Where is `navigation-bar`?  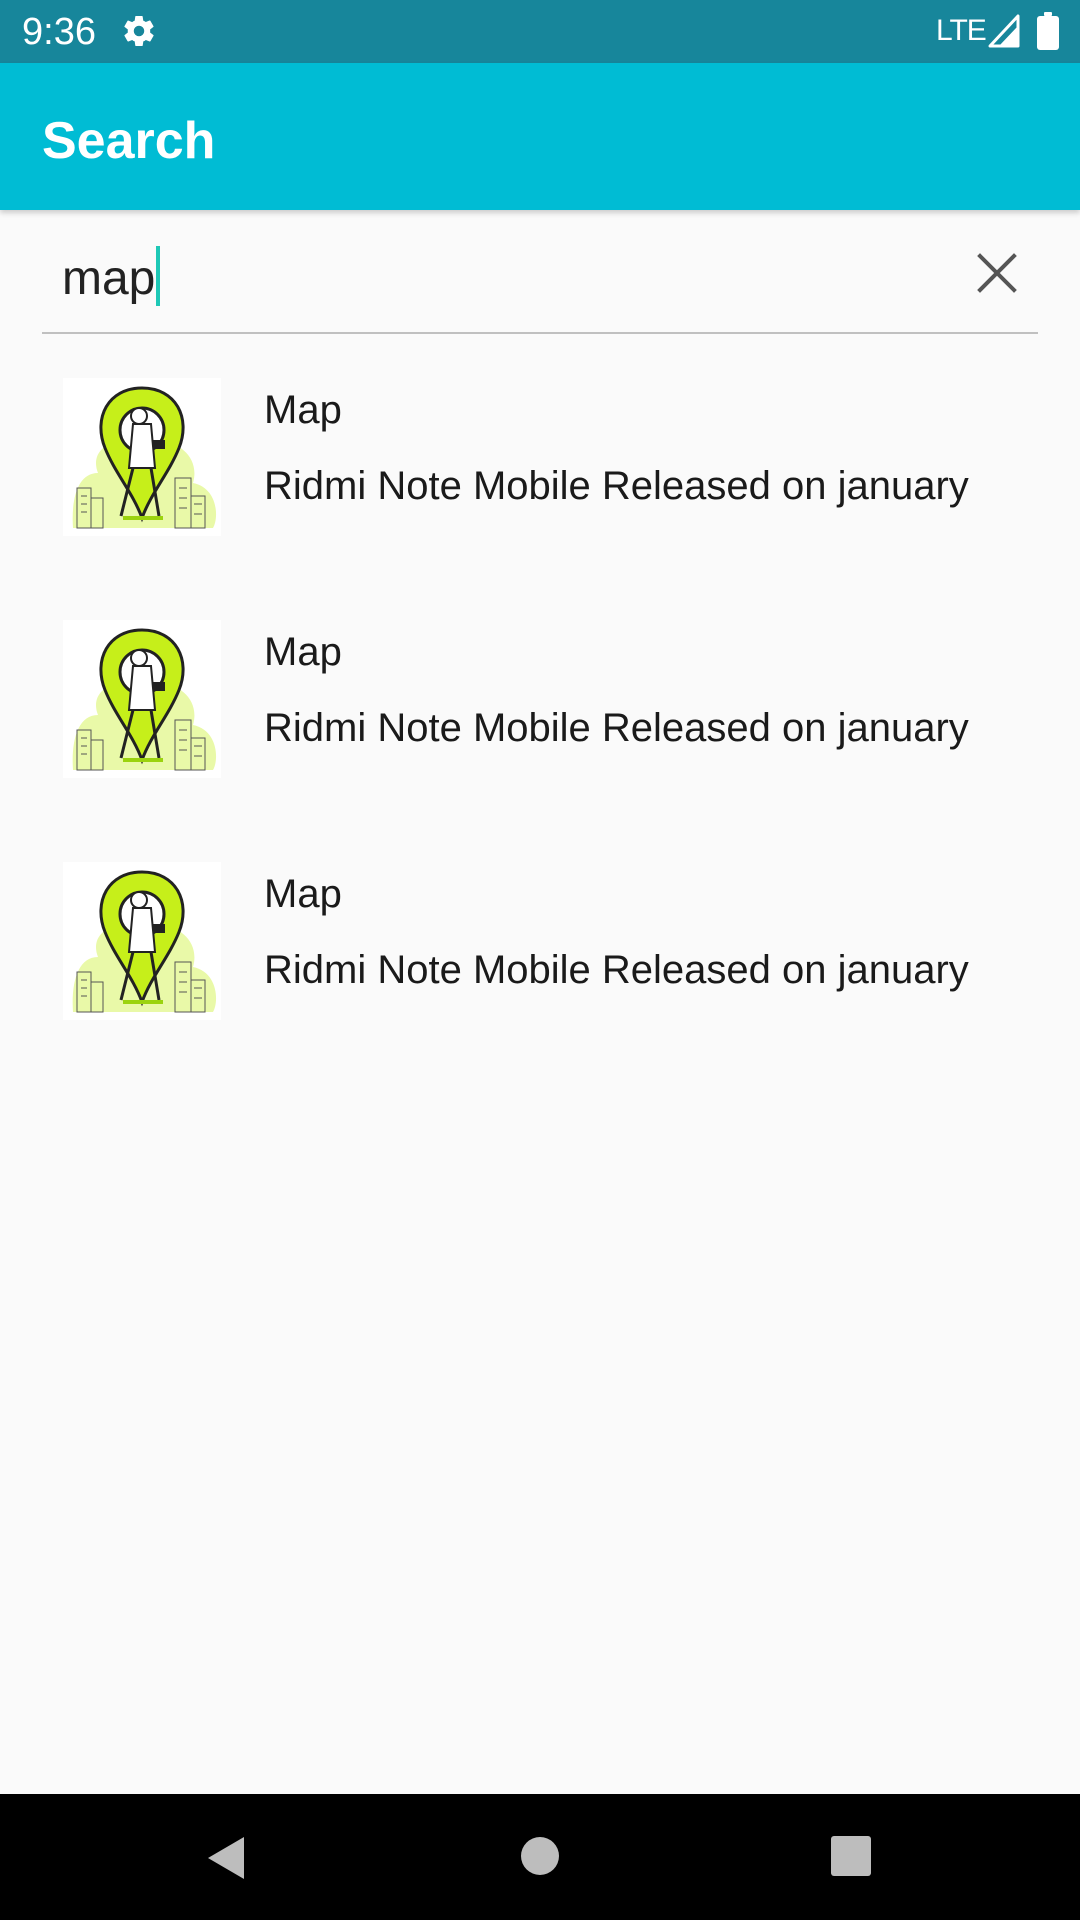 navigation-bar is located at coordinates (540, 1857).